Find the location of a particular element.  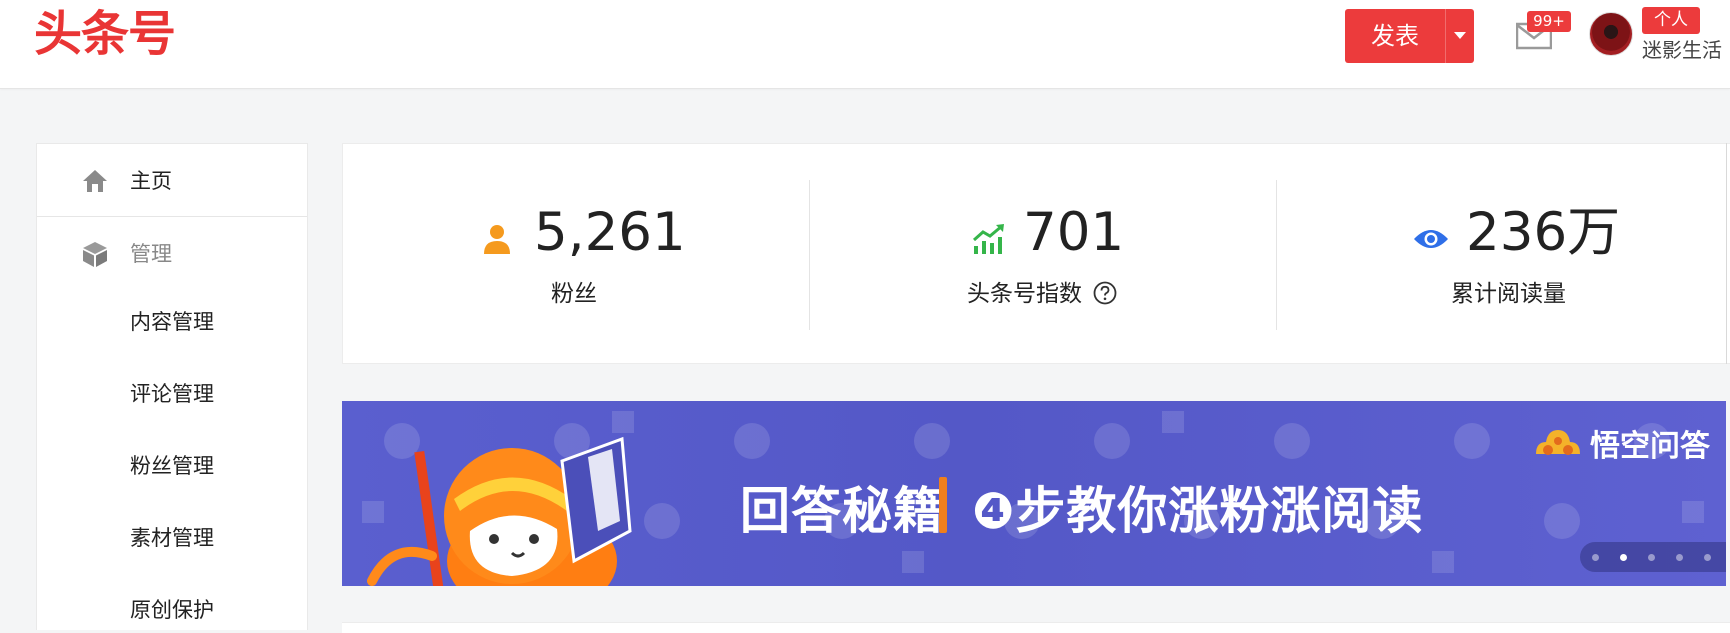

monkey-mascot-icon is located at coordinates (499, 511).